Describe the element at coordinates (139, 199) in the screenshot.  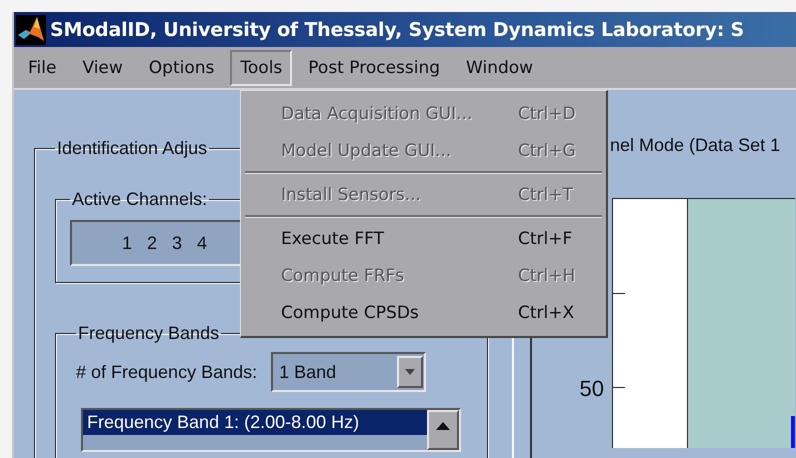
I see `group-title: Active Channels:` at that location.